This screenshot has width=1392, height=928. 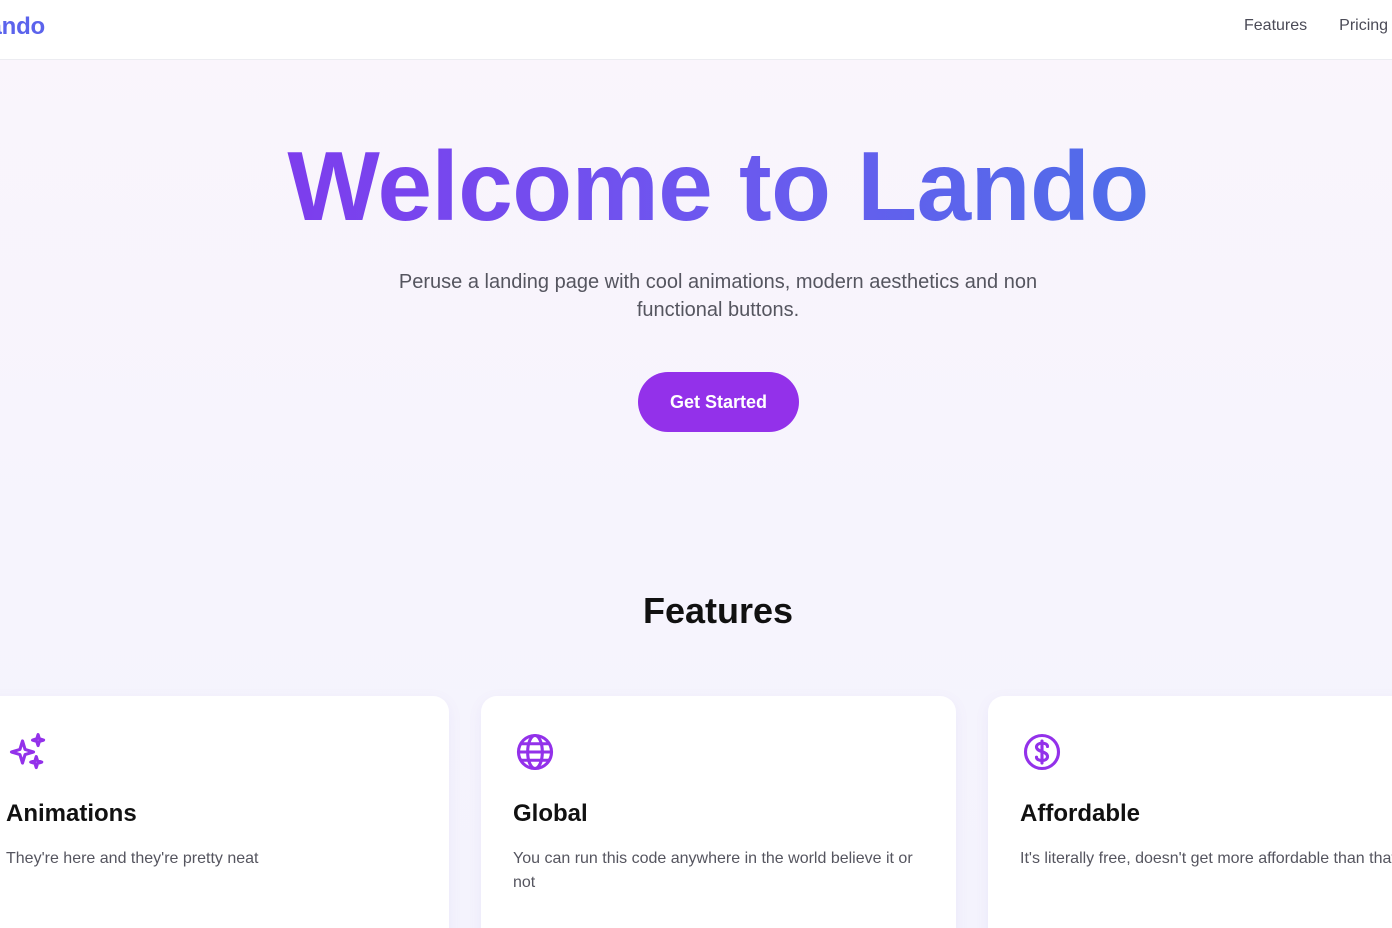 What do you see at coordinates (28, 752) in the screenshot?
I see `sparkles-icon` at bounding box center [28, 752].